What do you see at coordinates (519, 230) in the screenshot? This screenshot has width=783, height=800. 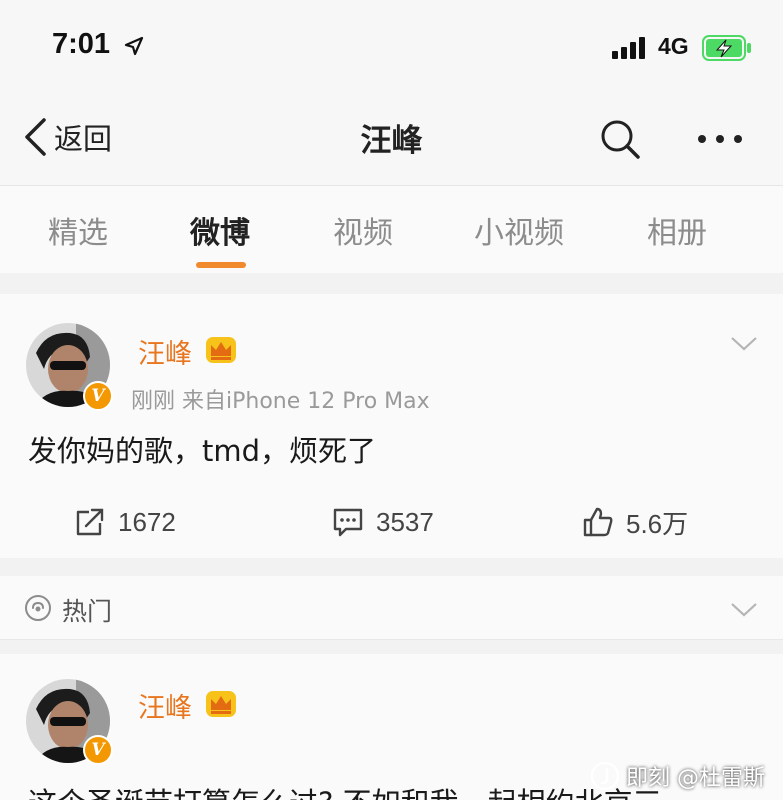 I see `tab-short-video: 小视频` at bounding box center [519, 230].